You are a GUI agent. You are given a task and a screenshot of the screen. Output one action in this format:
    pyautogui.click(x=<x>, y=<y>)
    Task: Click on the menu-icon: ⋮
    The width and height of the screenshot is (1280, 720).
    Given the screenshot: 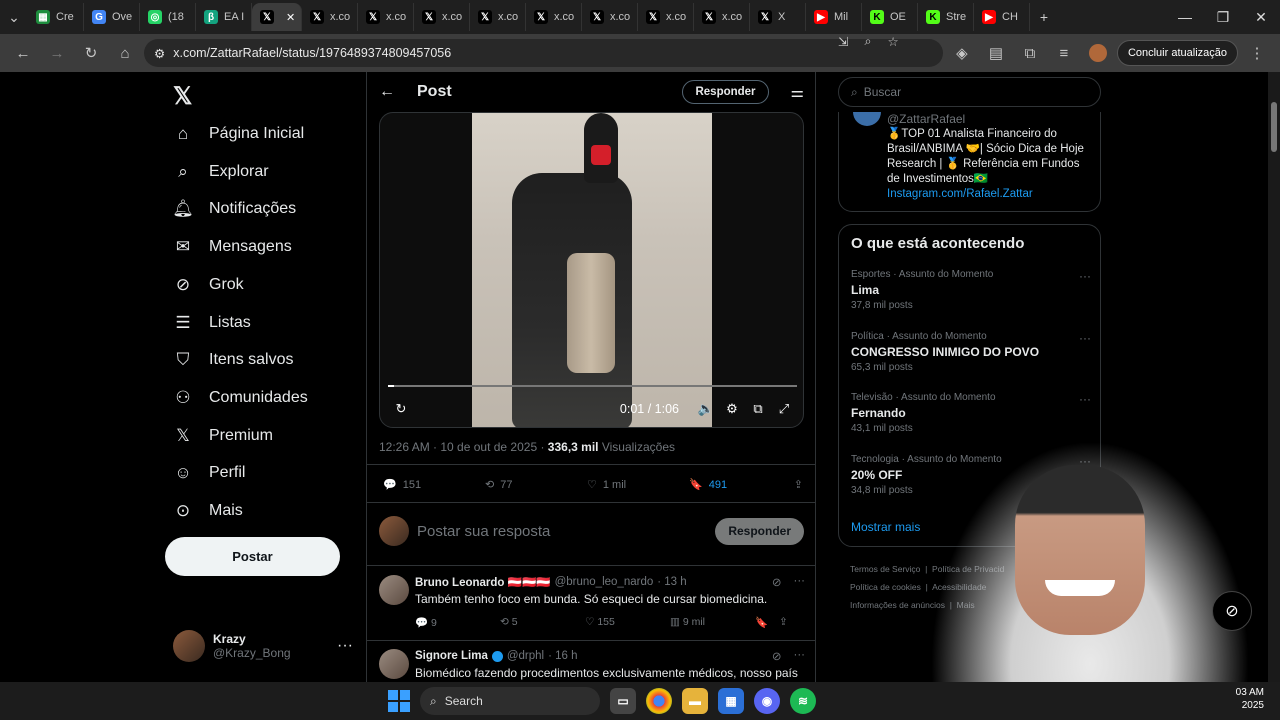 What is the action you would take?
    pyautogui.click(x=1257, y=53)
    